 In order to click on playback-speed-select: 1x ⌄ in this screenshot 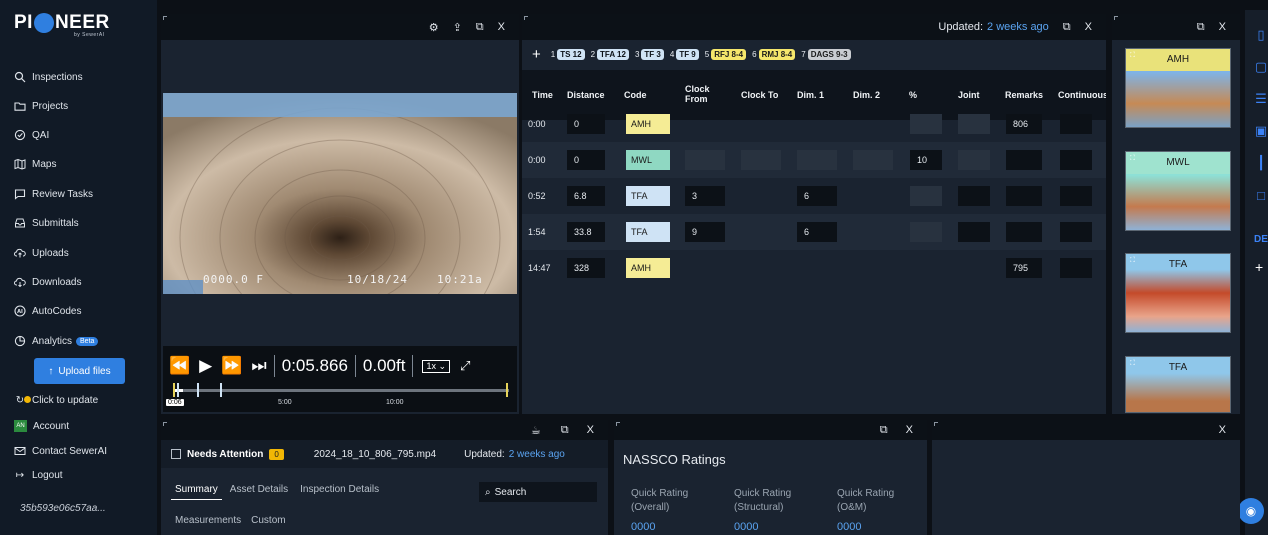, I will do `click(436, 366)`.